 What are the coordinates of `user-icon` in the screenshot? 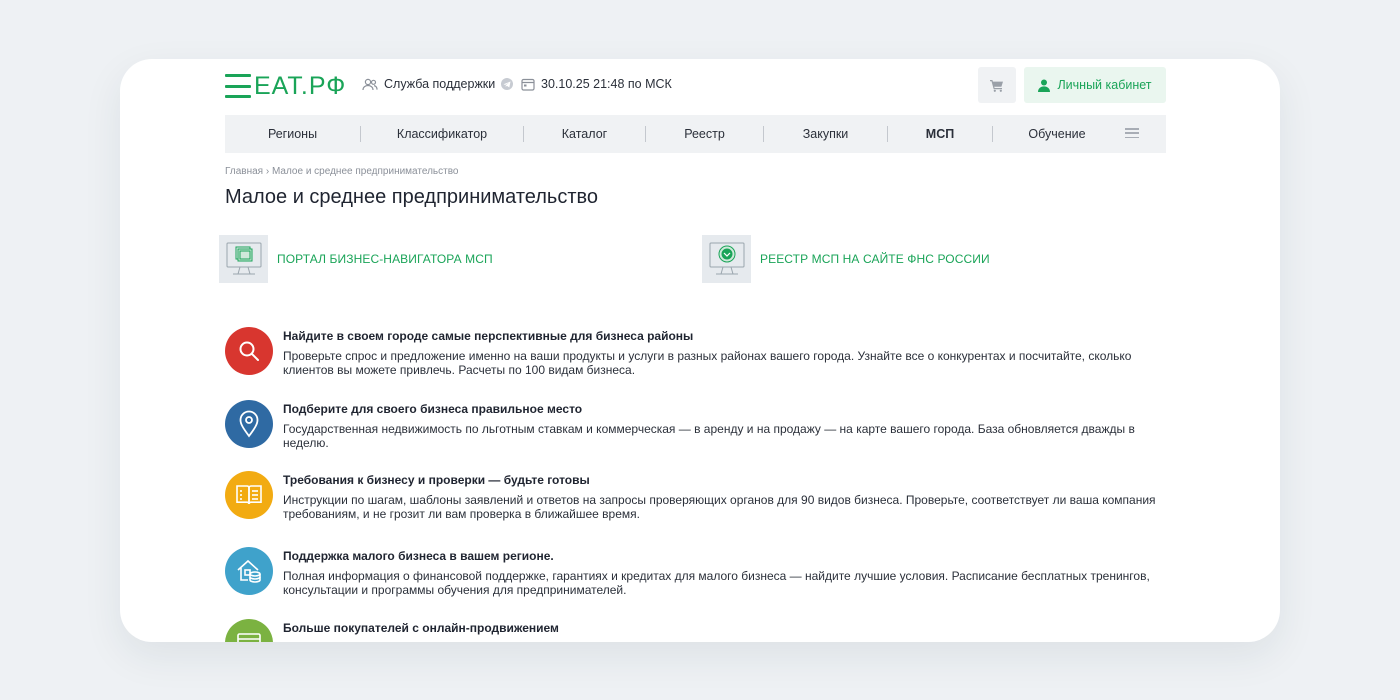 It's located at (1044, 85).